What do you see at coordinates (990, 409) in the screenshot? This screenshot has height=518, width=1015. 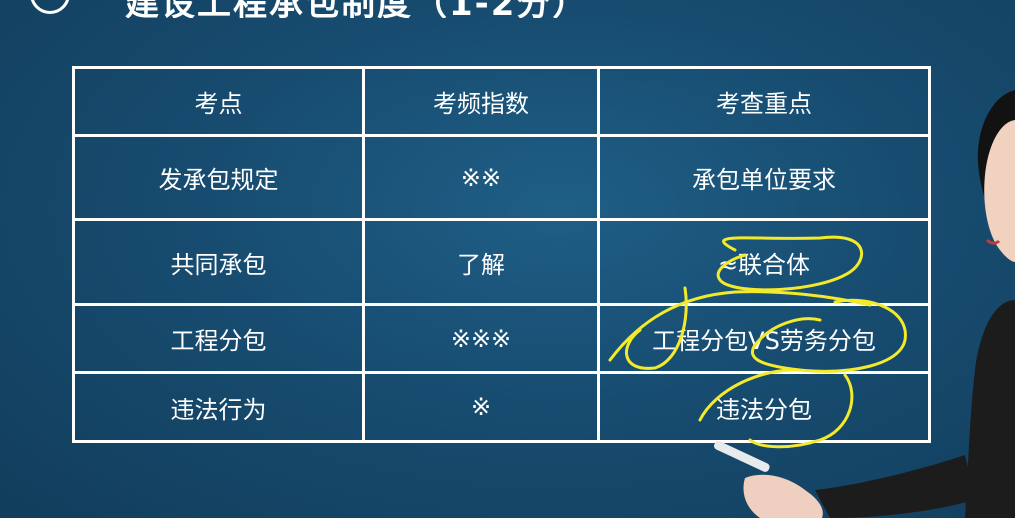 I see `presenter-body` at bounding box center [990, 409].